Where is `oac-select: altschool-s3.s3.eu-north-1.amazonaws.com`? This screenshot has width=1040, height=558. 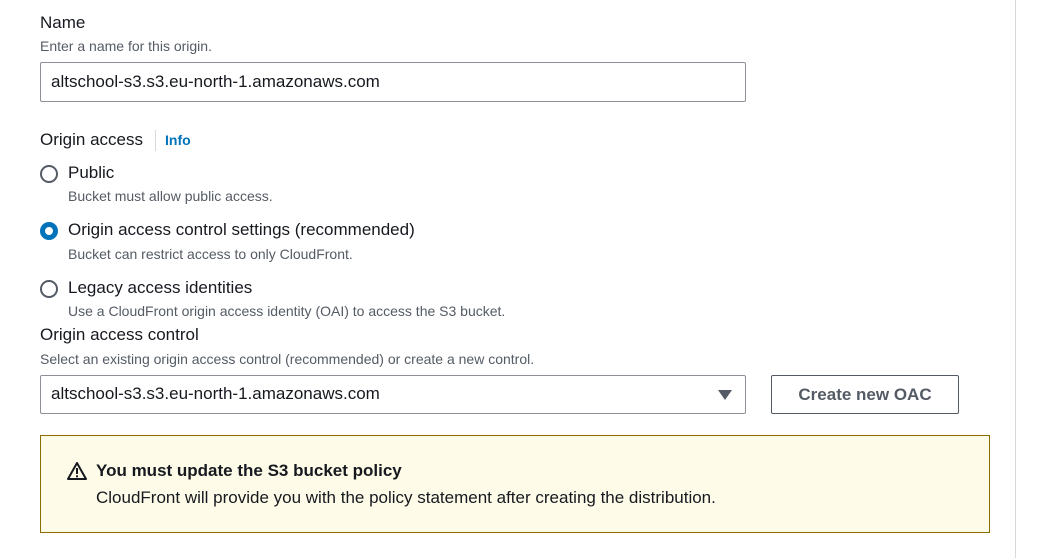
oac-select: altschool-s3.s3.eu-north-1.amazonaws.com is located at coordinates (393, 394).